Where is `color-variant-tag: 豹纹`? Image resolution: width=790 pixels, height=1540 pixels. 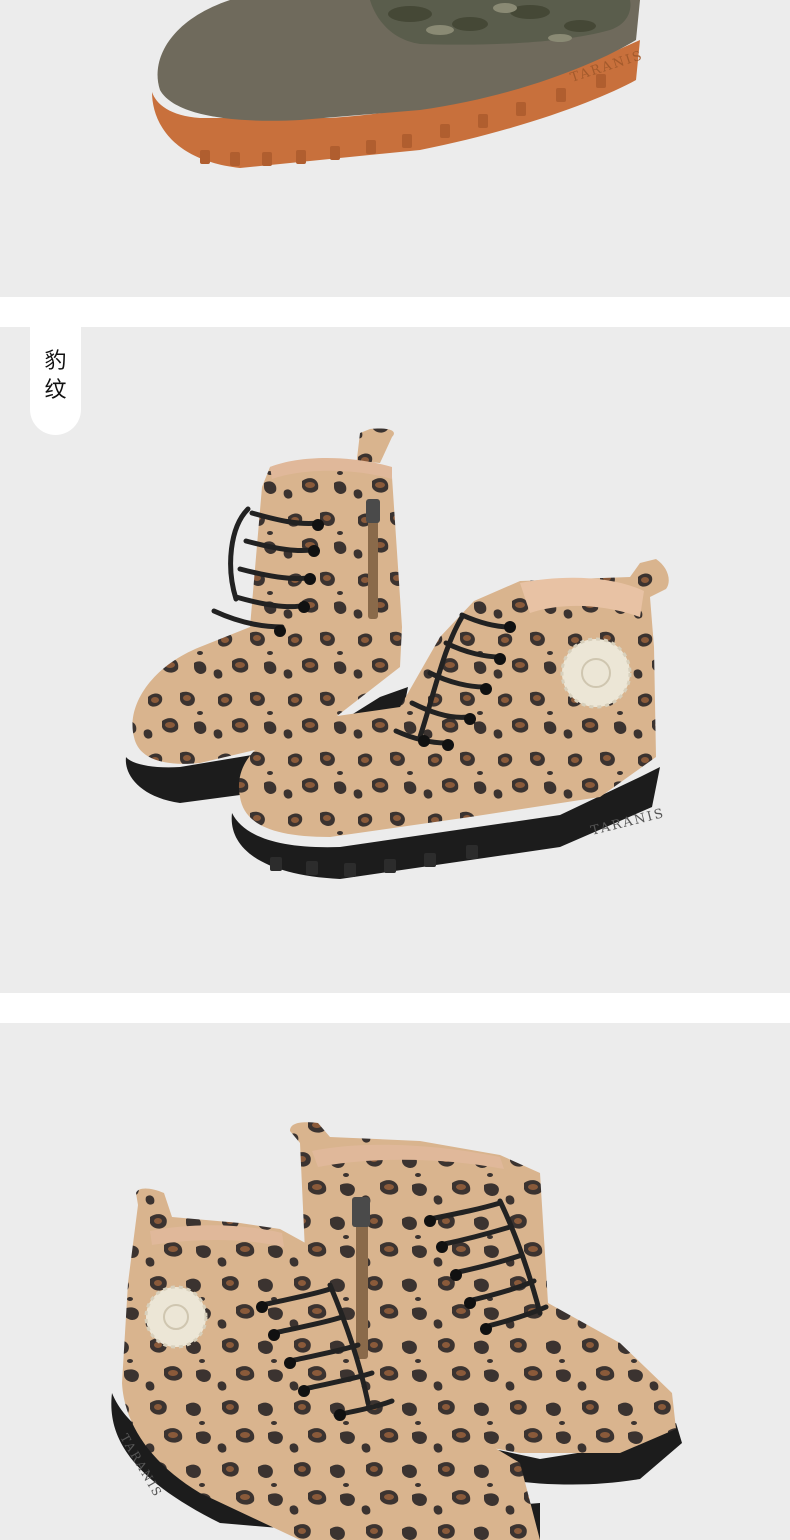 color-variant-tag: 豹纹 is located at coordinates (55, 381).